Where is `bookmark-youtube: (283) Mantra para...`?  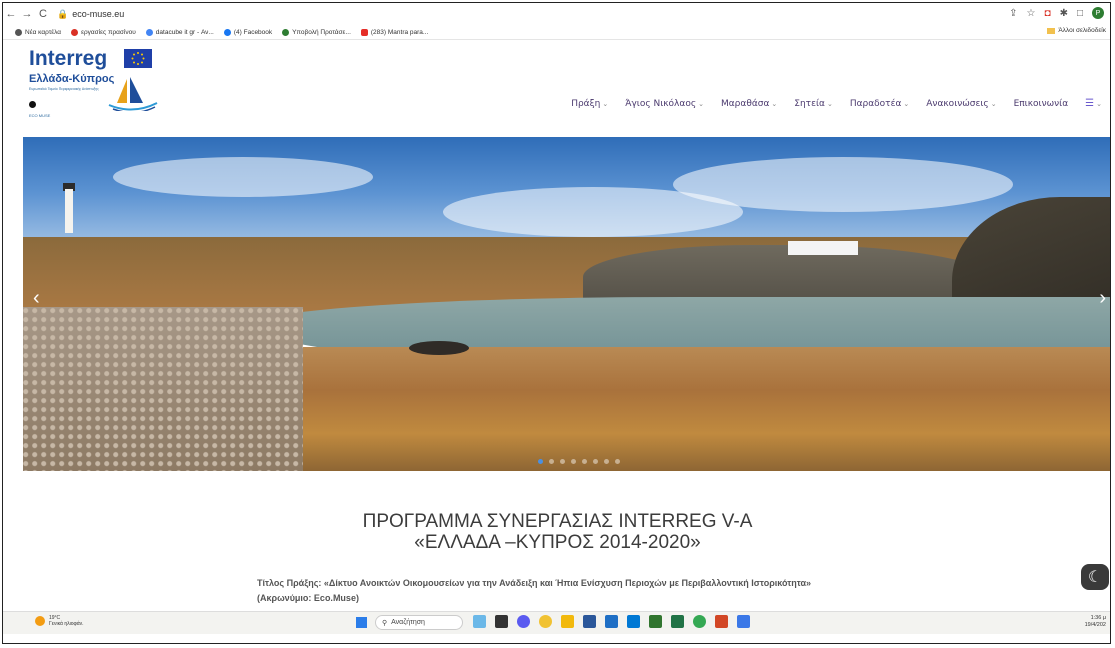 bookmark-youtube: (283) Mantra para... is located at coordinates (394, 32).